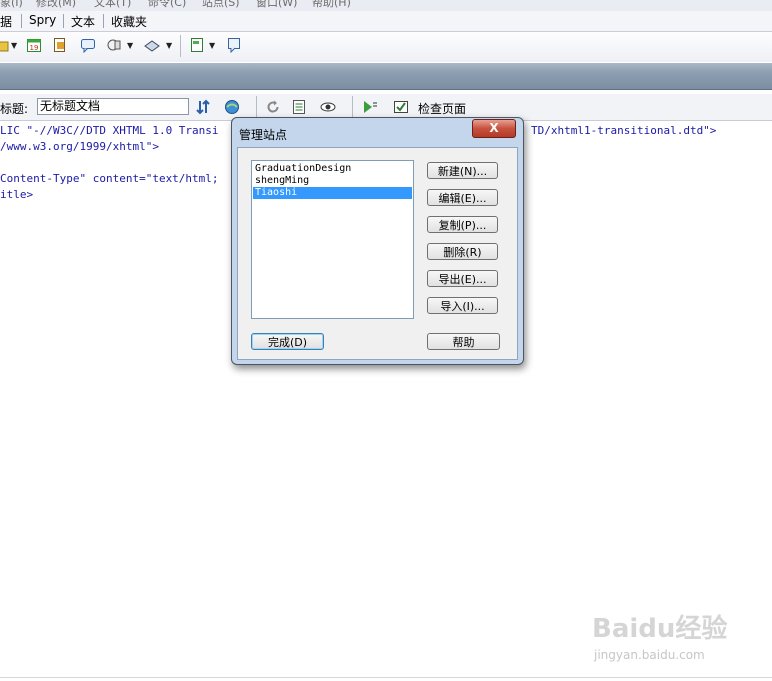 The width and height of the screenshot is (772, 681). I want to click on panel-header-bar, so click(386, 76).